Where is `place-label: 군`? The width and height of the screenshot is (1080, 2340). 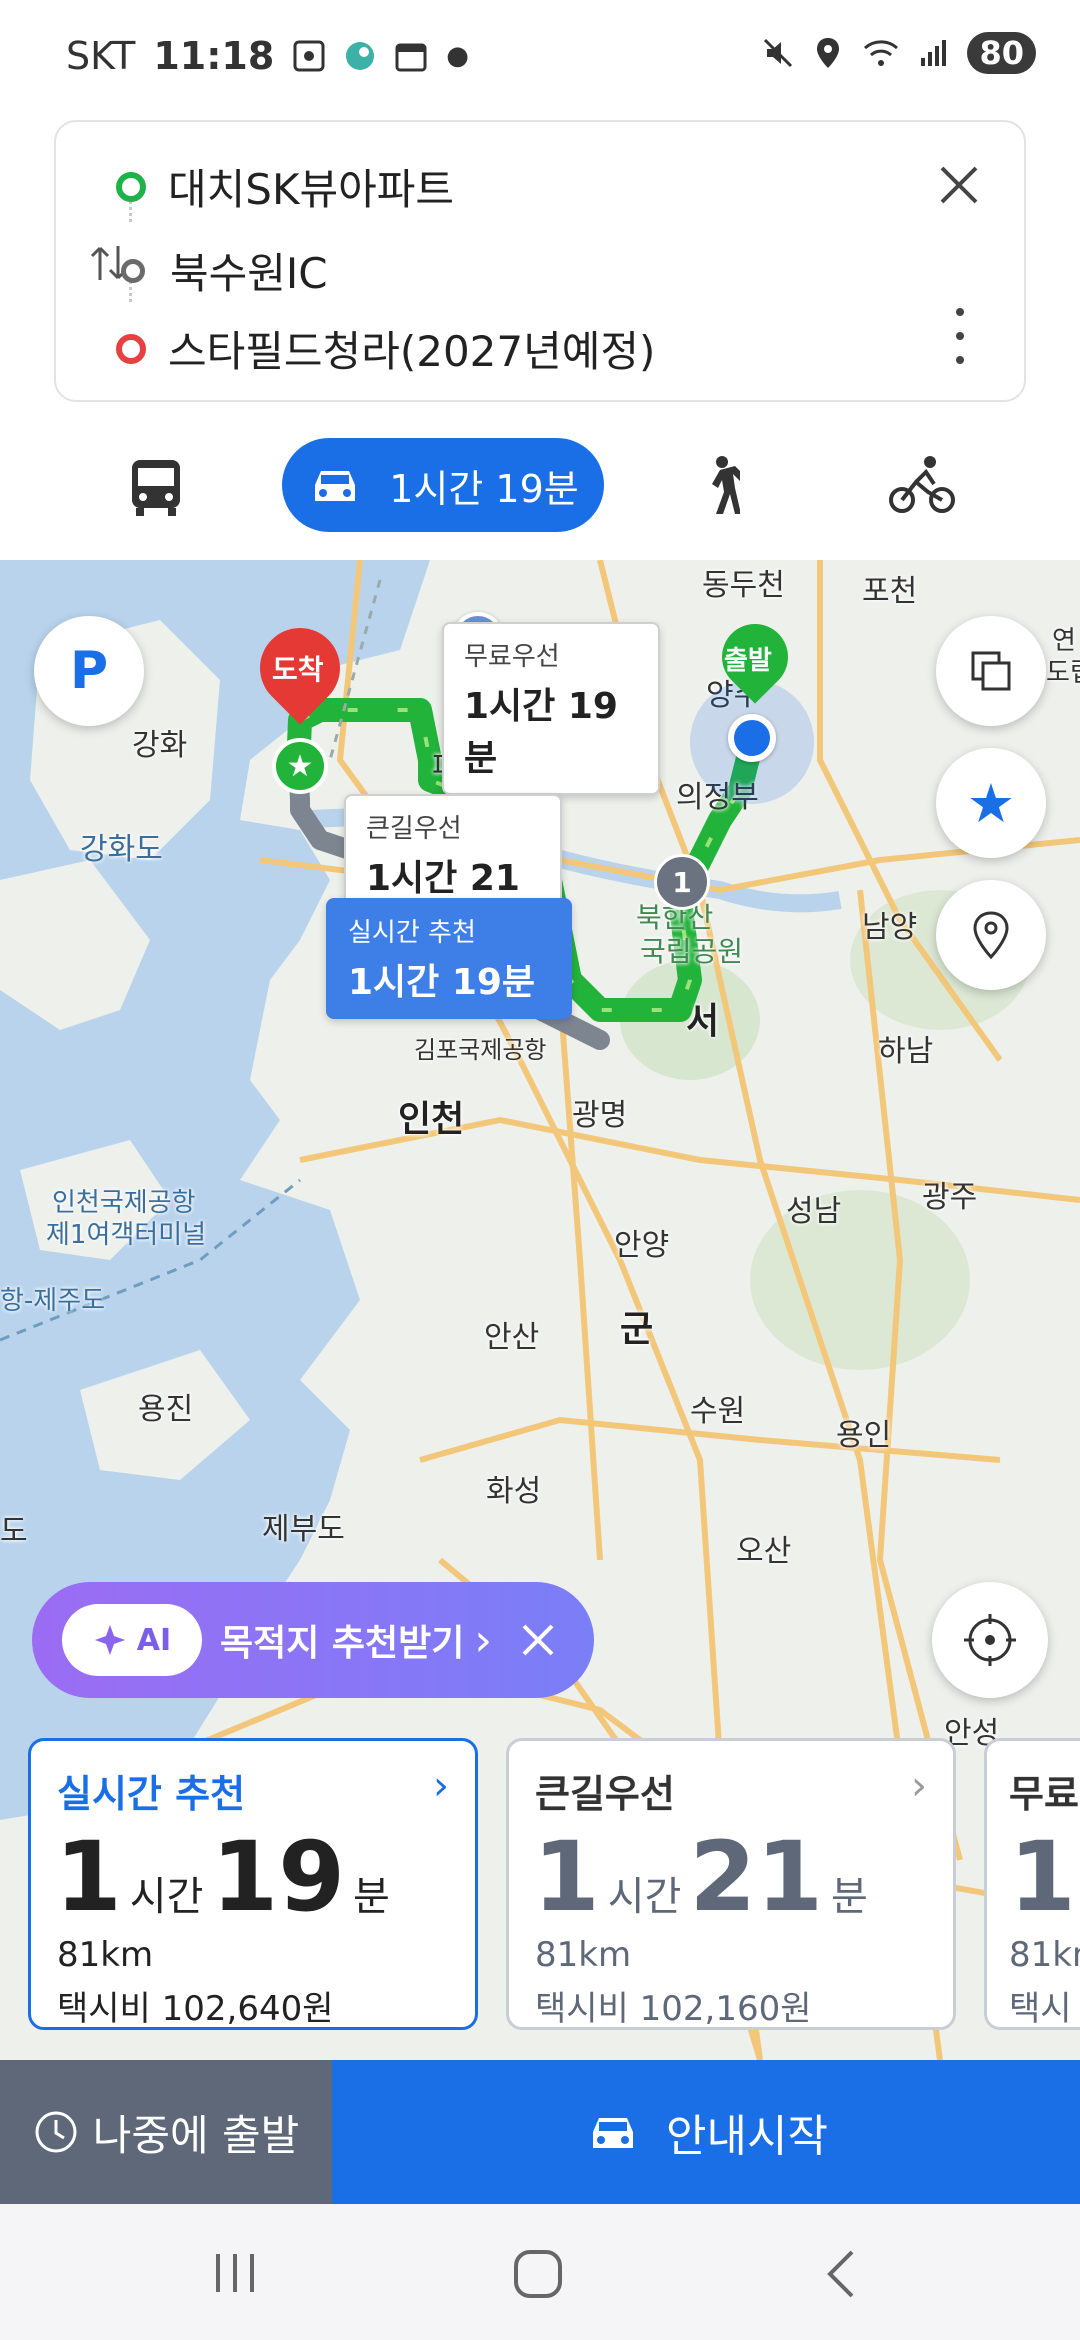 place-label: 군 is located at coordinates (637, 1329).